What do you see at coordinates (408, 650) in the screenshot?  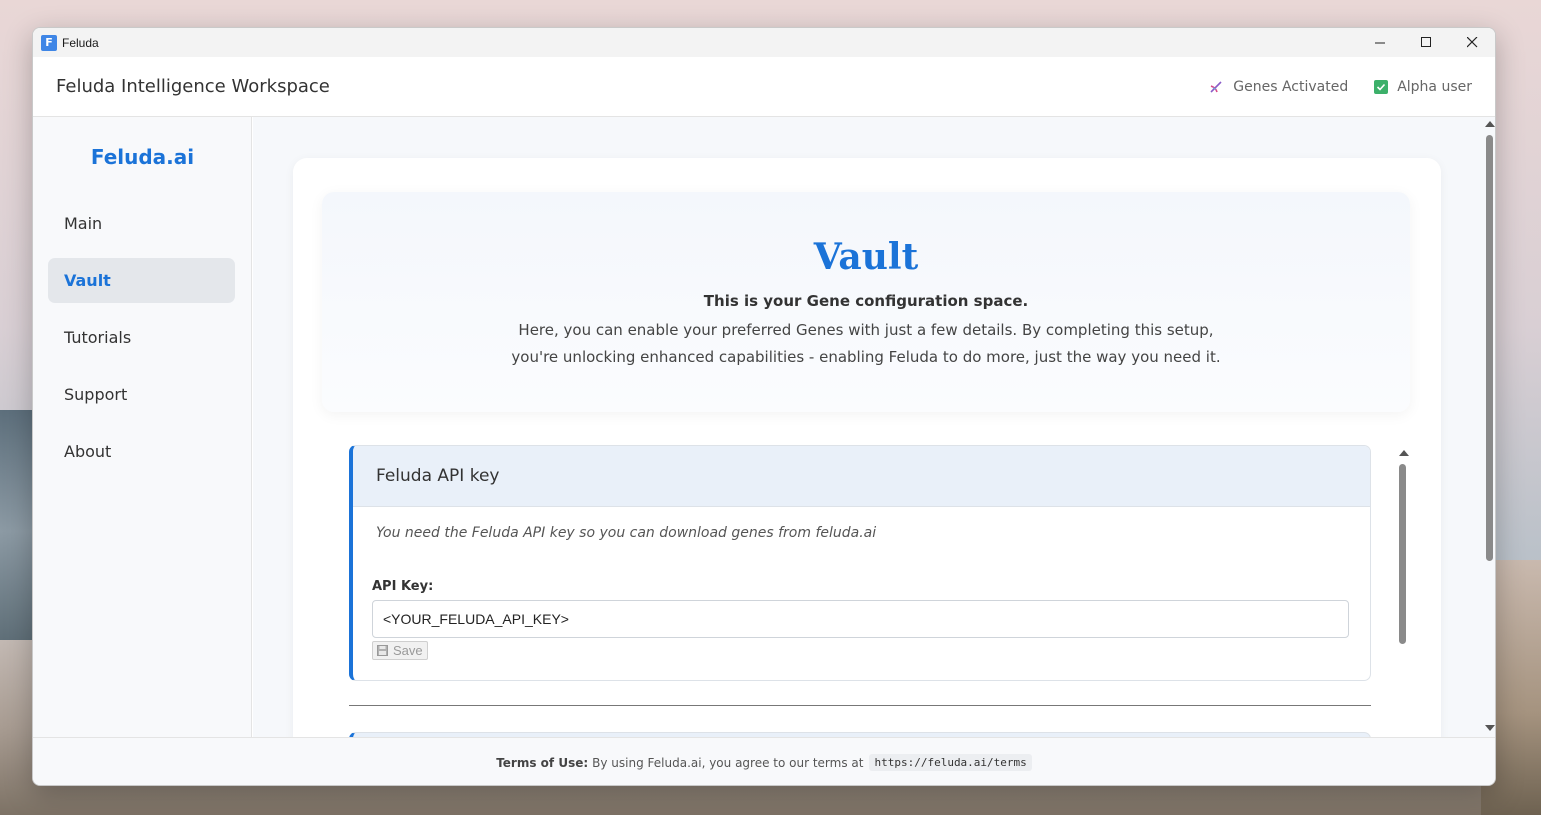 I see `save-button-label: Save` at bounding box center [408, 650].